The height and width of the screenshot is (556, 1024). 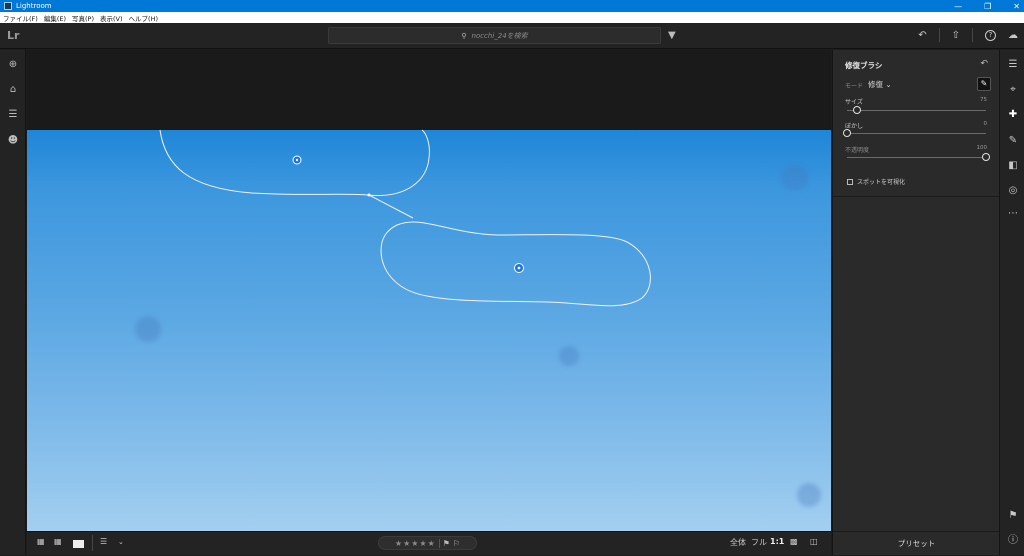 I want to click on brush-tool-icon: ✎, so click(x=984, y=84).